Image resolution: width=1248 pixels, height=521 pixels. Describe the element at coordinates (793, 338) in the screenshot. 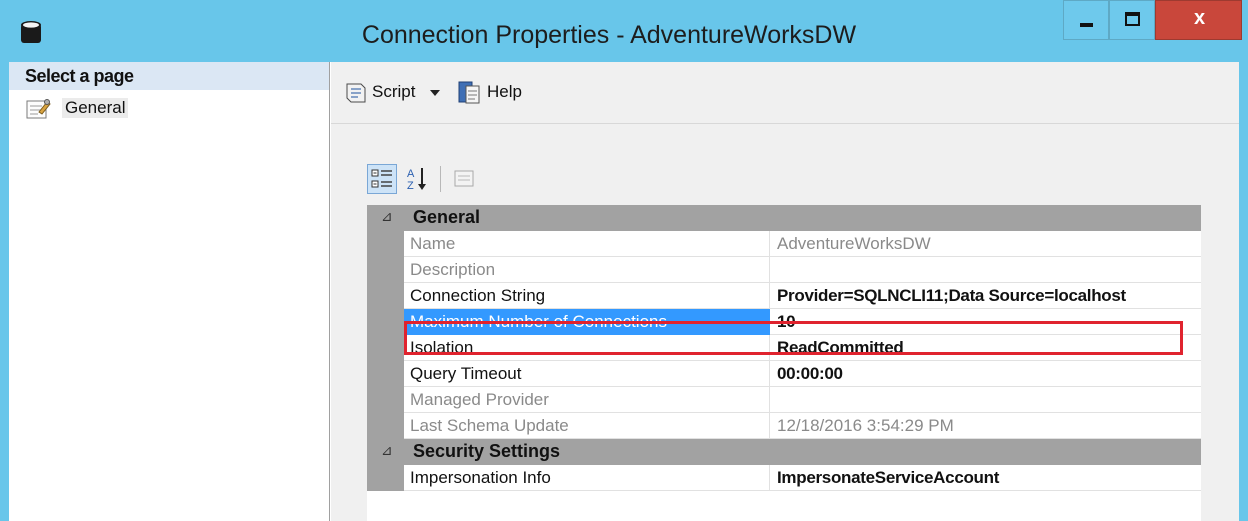

I see `highlight-annotation-box` at that location.